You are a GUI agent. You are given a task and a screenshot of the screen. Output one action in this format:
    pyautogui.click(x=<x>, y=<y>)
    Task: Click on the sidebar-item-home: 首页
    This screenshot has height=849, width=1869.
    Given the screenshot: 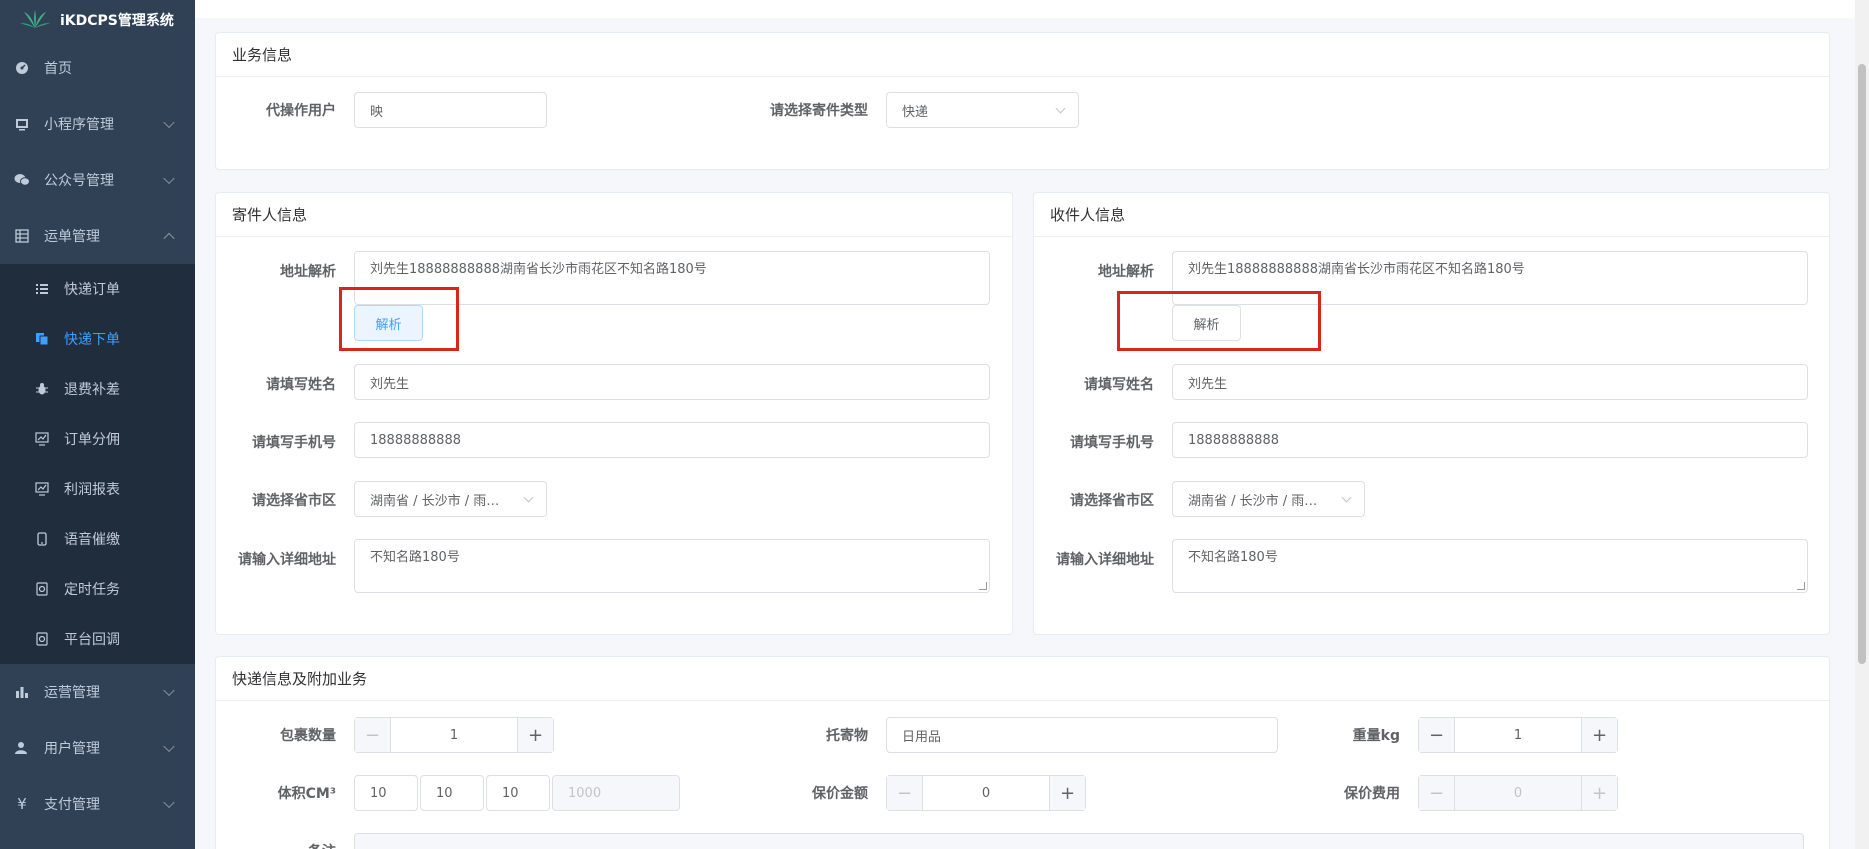 What is the action you would take?
    pyautogui.click(x=97, y=68)
    